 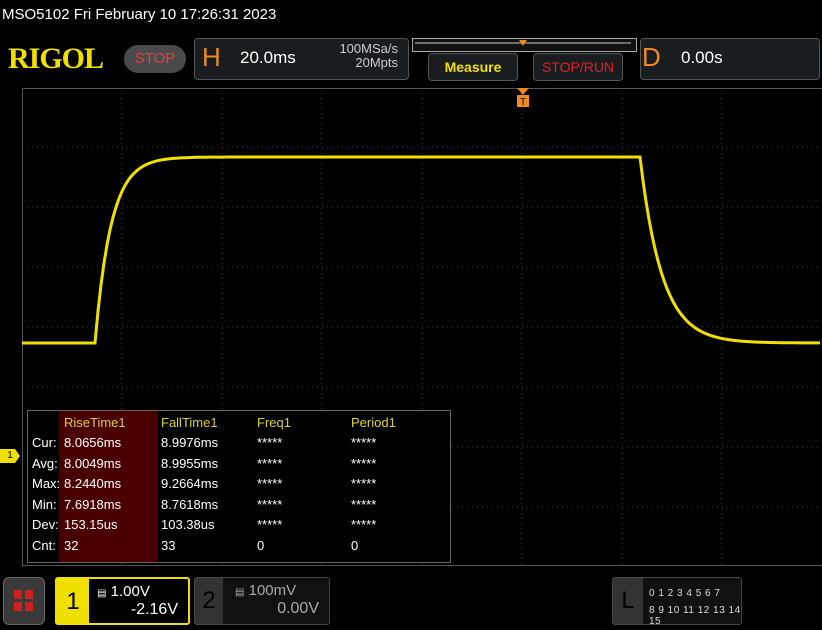 What do you see at coordinates (190, 463) in the screenshot?
I see `measurement-value: 8.9955ms` at bounding box center [190, 463].